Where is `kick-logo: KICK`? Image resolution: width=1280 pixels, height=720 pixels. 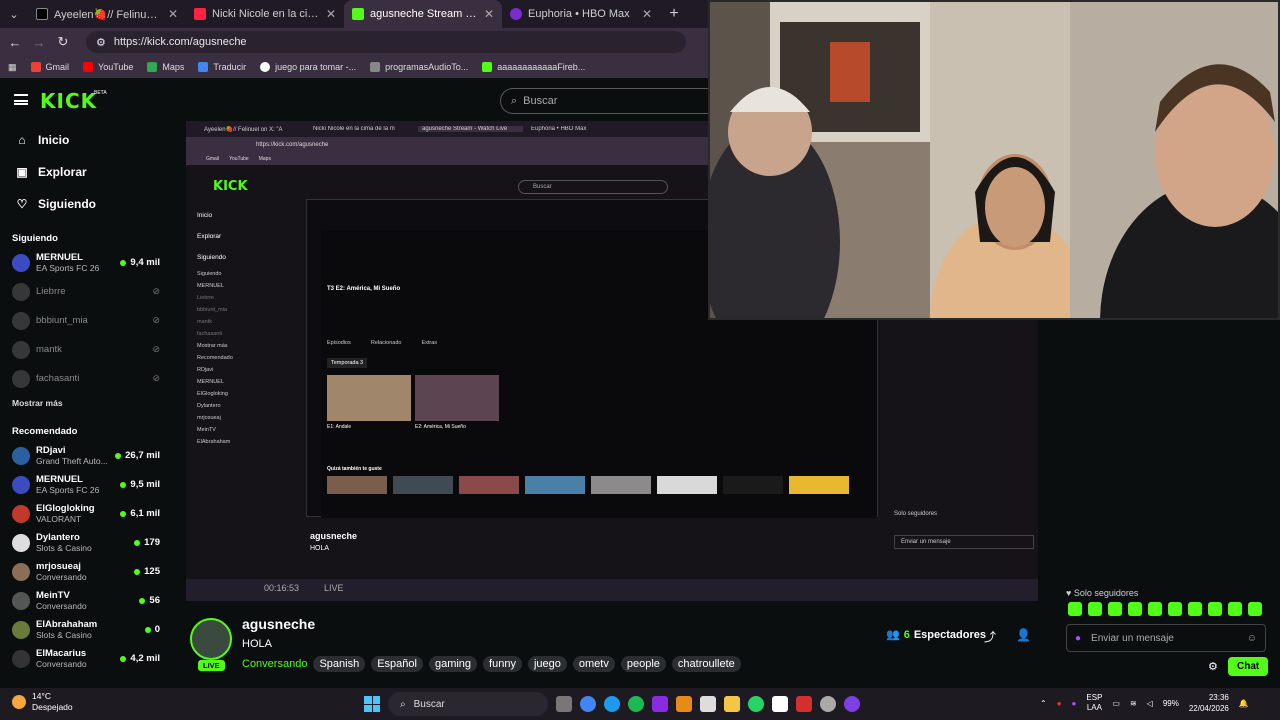
kick-logo: KICK is located at coordinates (68, 101).